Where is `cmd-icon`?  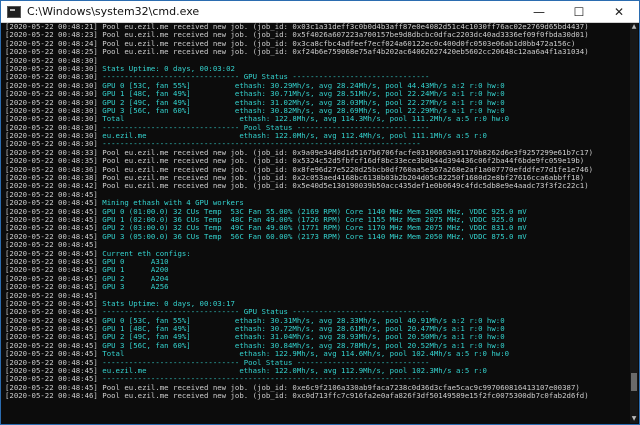
cmd-icon is located at coordinates (14, 11).